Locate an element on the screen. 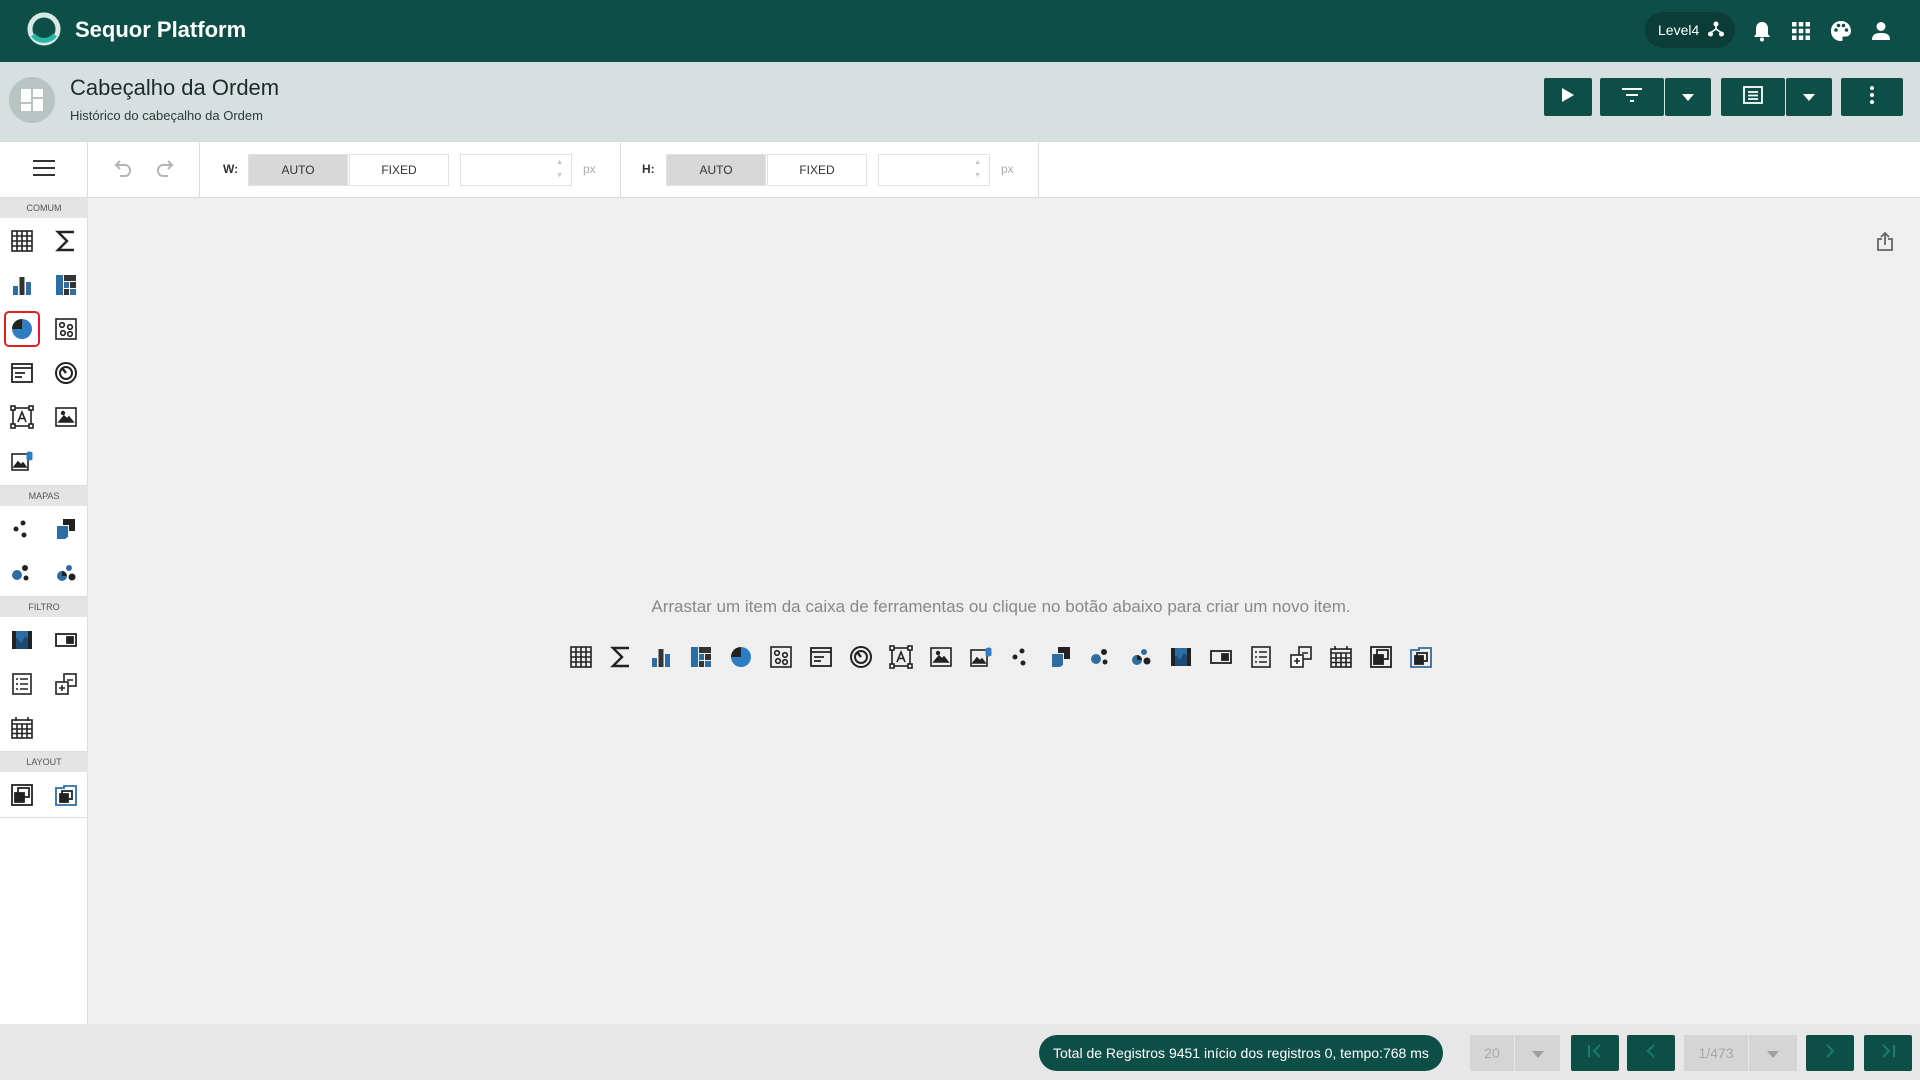 The width and height of the screenshot is (1920, 1080). height-fixed-button: FIXED is located at coordinates (817, 170).